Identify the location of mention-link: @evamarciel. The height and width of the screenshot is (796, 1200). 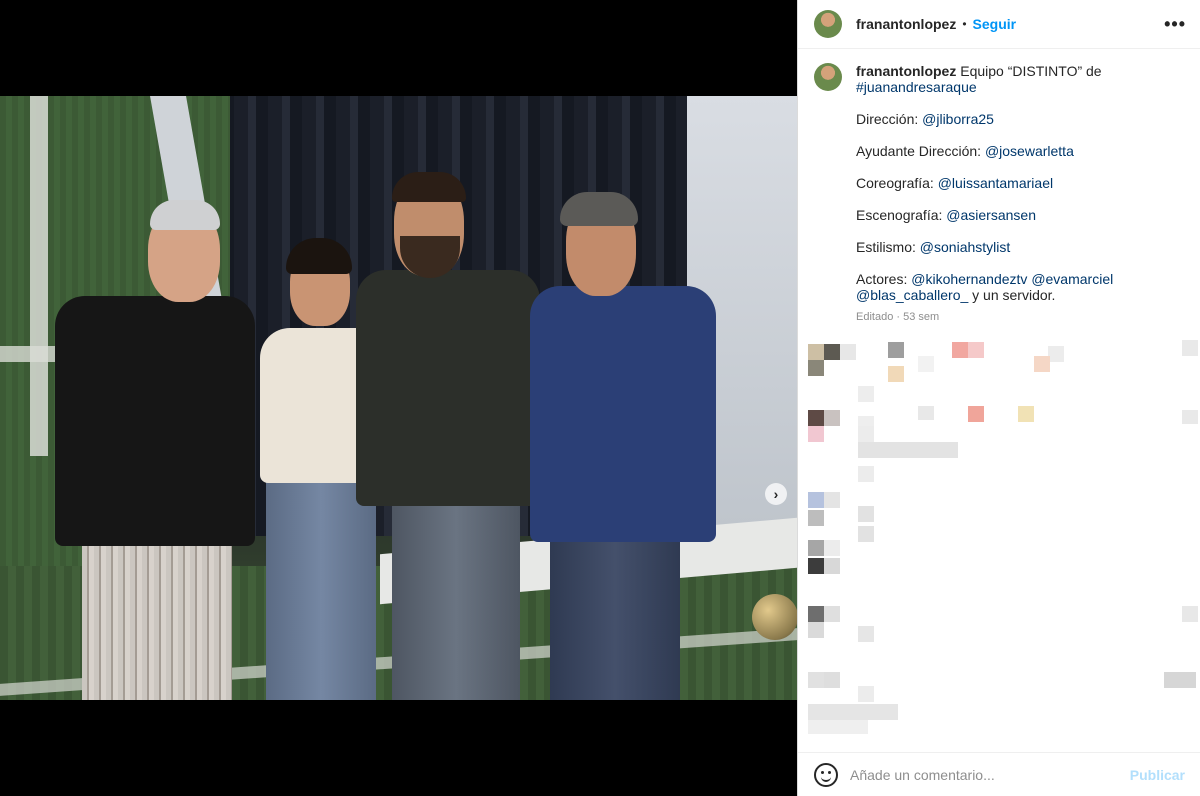
(1072, 279).